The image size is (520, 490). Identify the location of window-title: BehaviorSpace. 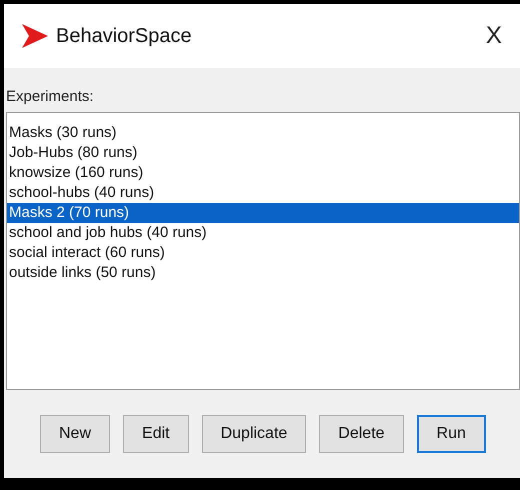
(124, 36).